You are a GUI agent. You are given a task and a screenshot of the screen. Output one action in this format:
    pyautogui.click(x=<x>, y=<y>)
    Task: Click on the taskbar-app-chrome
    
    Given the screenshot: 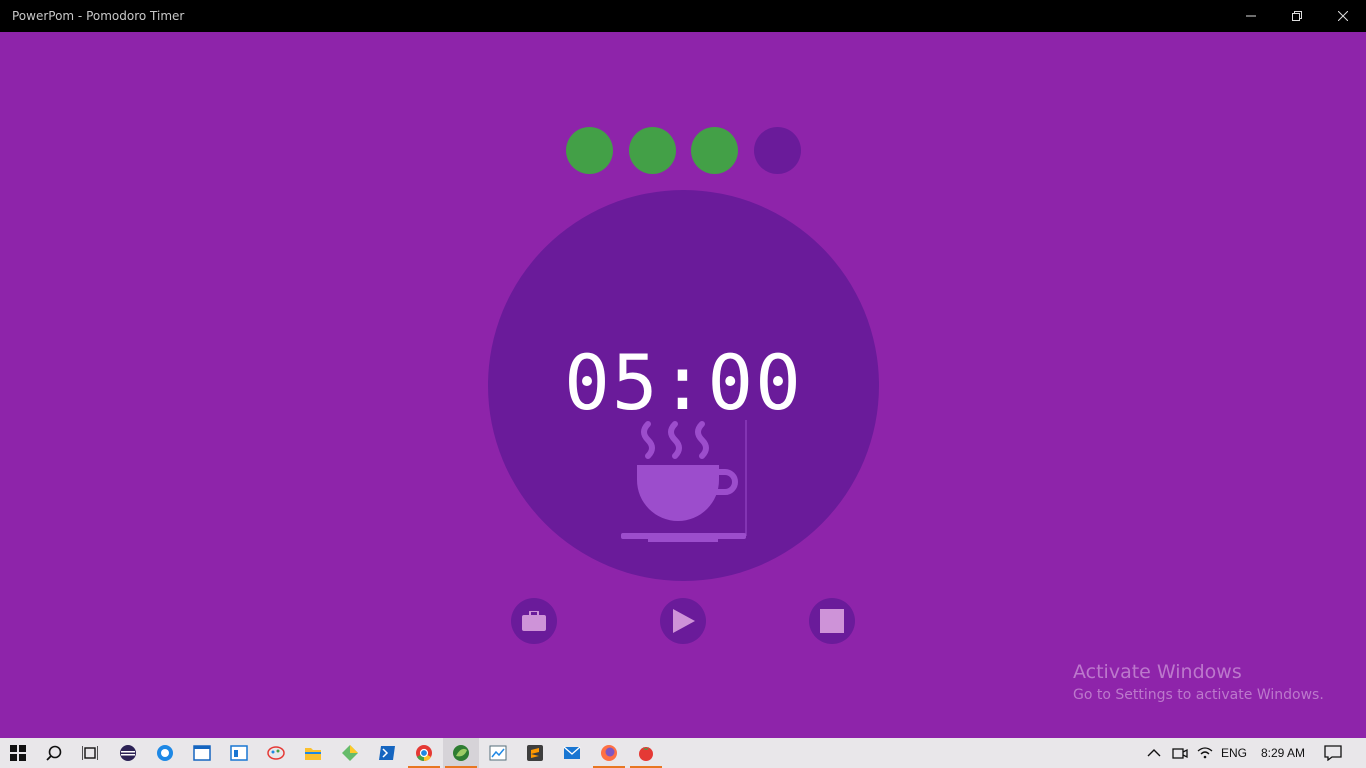 What is the action you would take?
    pyautogui.click(x=424, y=753)
    